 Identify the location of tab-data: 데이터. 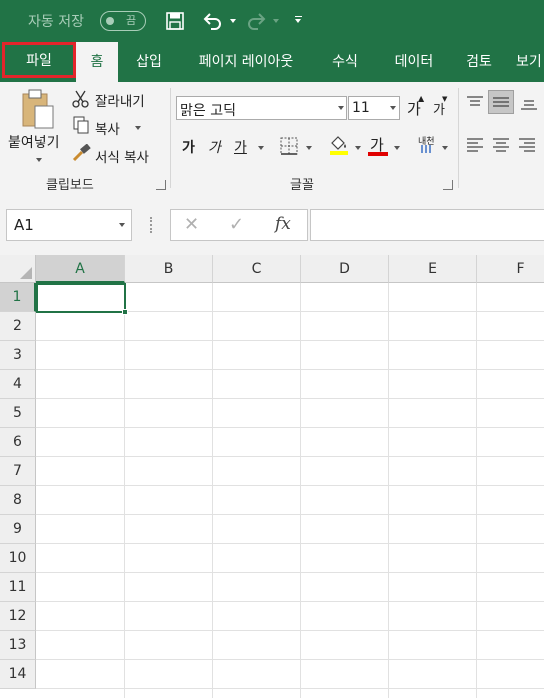
(414, 62).